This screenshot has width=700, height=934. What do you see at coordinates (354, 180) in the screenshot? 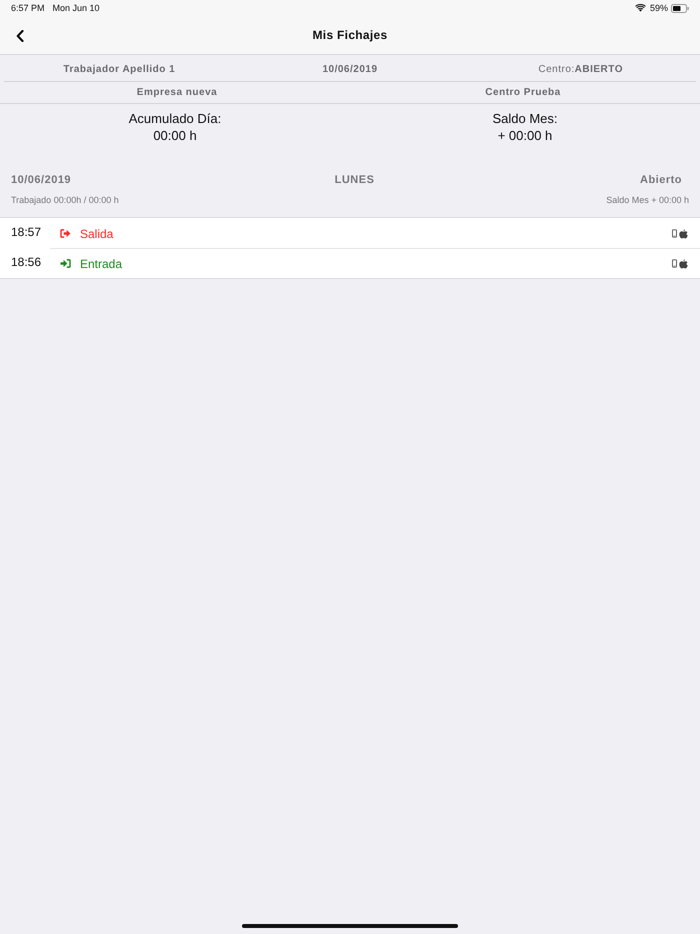
I see `day-weekday: LUNES` at bounding box center [354, 180].